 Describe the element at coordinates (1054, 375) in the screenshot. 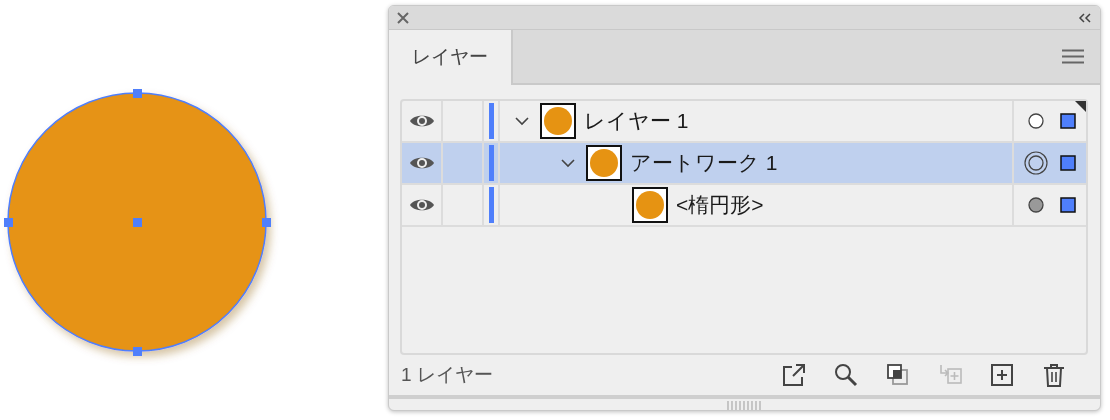

I see `trash-icon` at that location.